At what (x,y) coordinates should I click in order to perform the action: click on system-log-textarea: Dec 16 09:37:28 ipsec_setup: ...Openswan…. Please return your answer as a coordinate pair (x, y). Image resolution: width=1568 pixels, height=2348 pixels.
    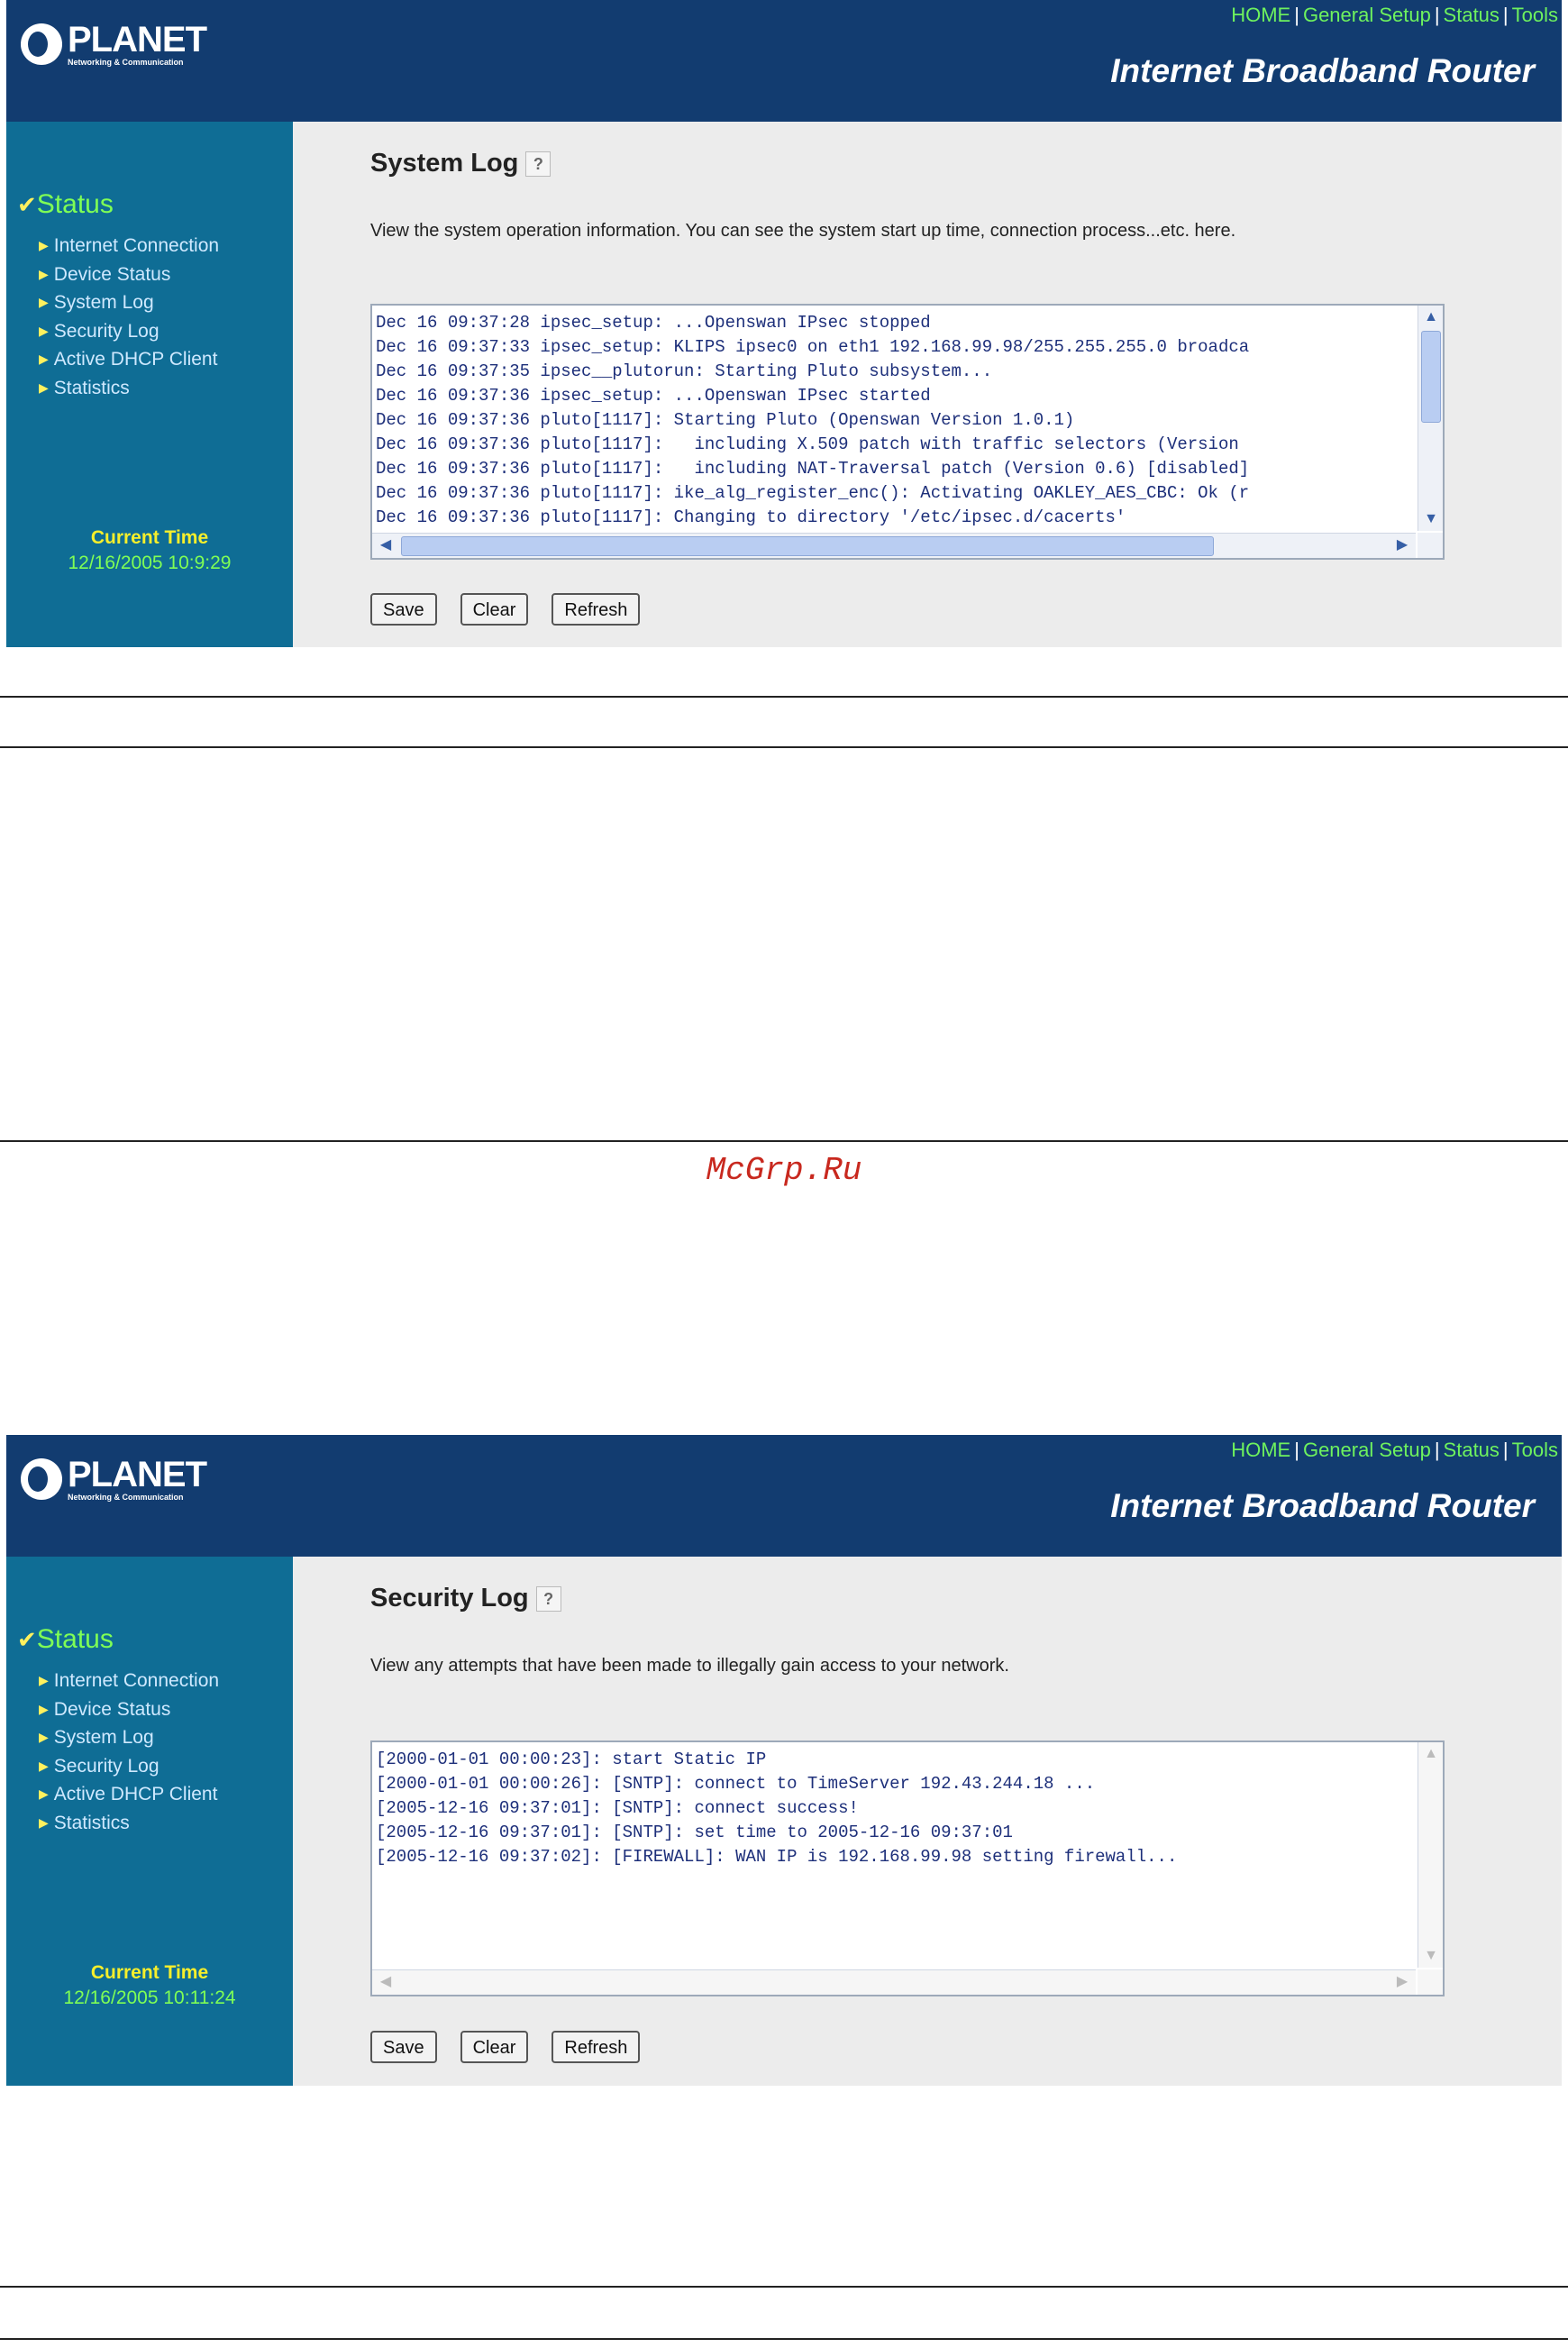
    Looking at the image, I should click on (907, 432).